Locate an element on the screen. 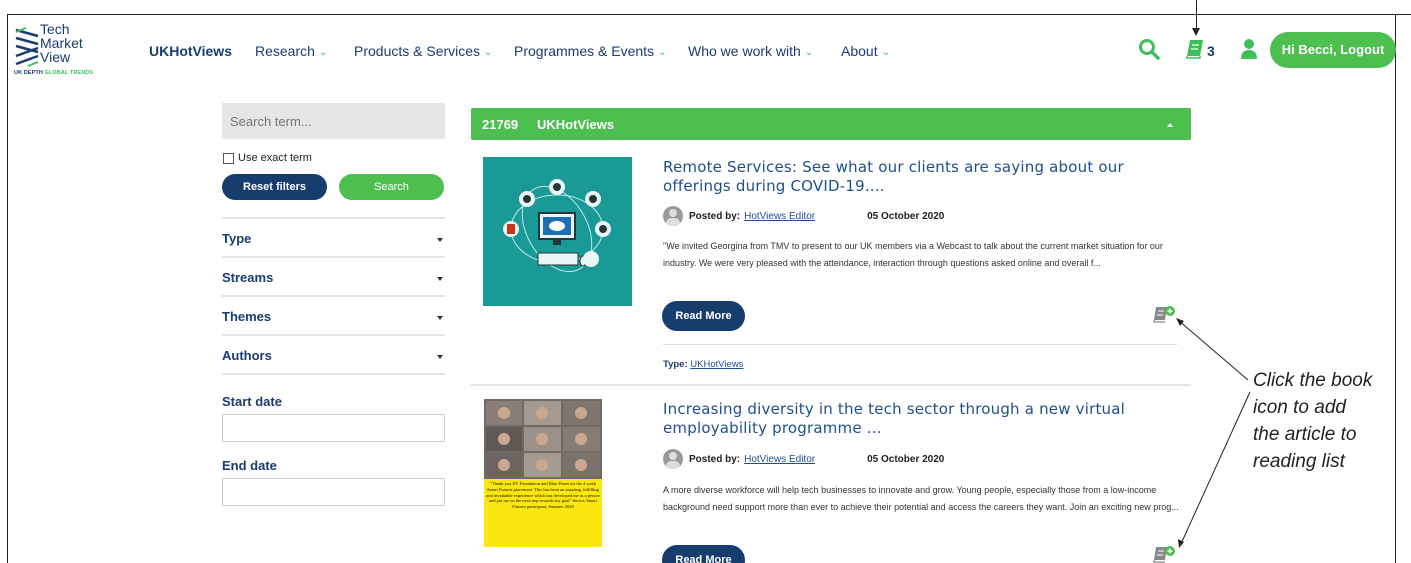 The image size is (1411, 563). search-input is located at coordinates (333, 121).